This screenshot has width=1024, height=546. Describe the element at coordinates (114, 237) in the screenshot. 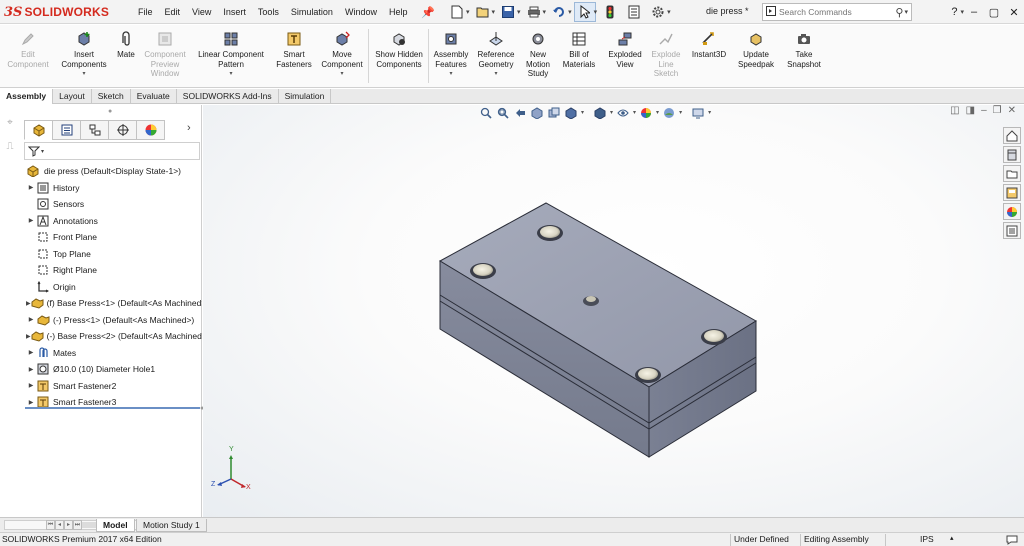

I see `tree-item-front-plane: Front Plane` at that location.